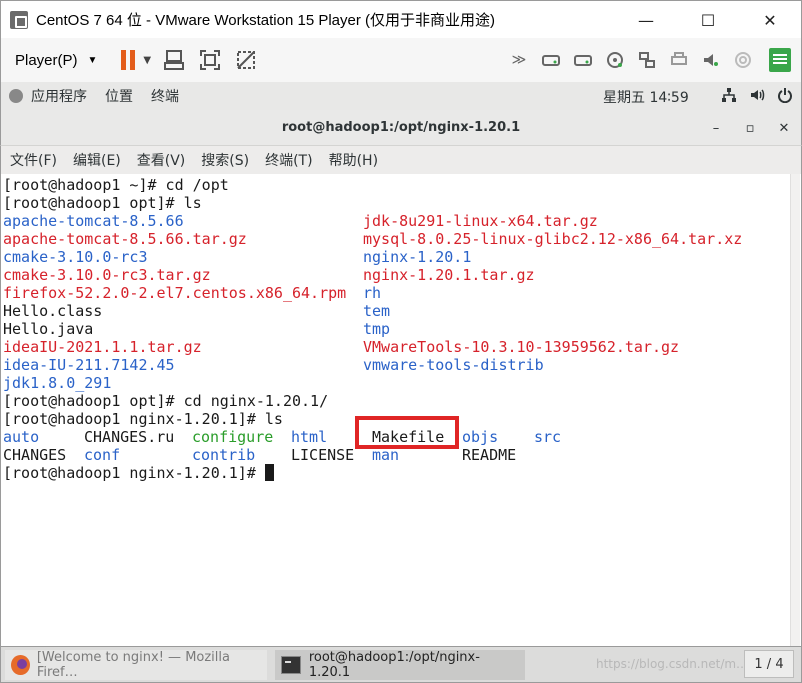  Describe the element at coordinates (129, 437) in the screenshot. I see `ls-entry: CHANGES.ru` at that location.